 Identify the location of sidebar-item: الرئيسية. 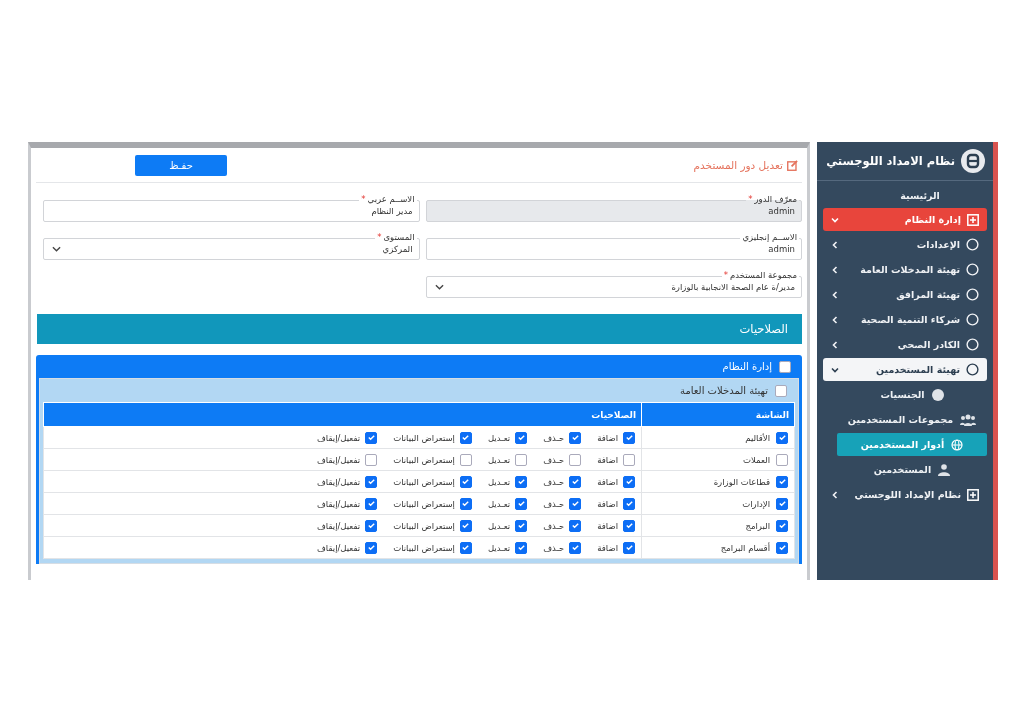
(920, 193).